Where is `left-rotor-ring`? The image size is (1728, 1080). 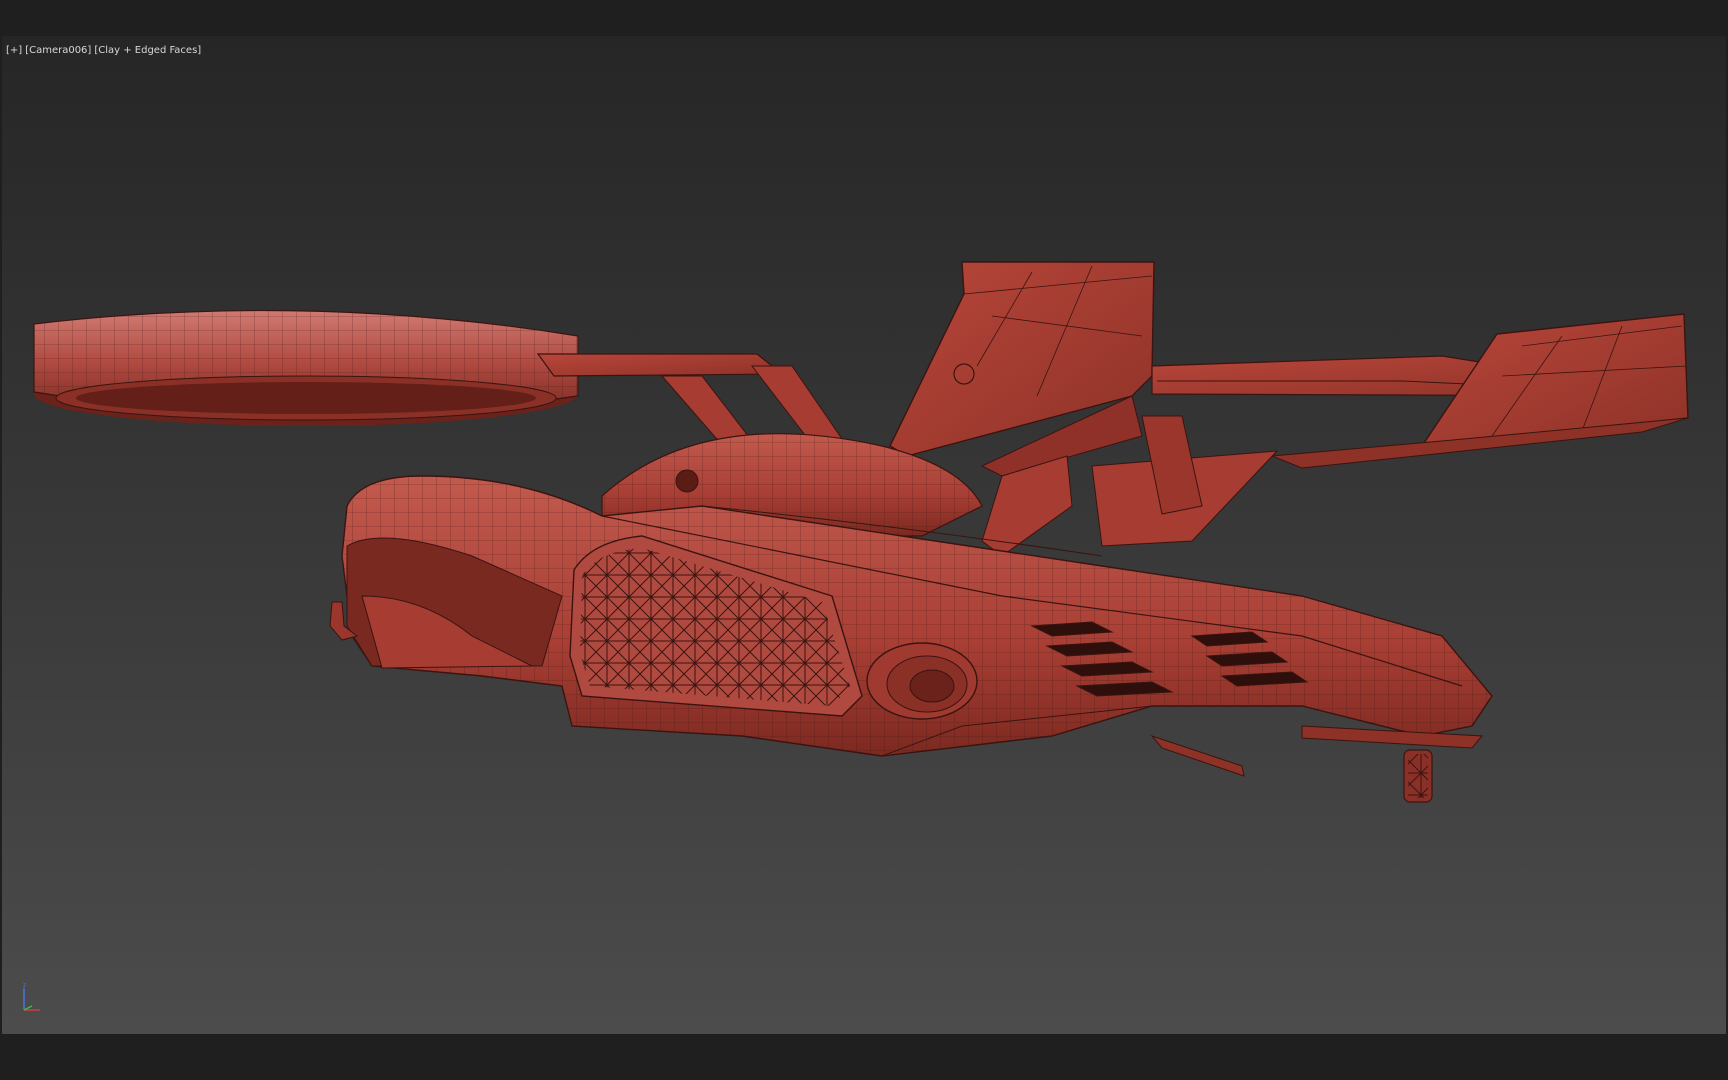
left-rotor-ring is located at coordinates (306, 367).